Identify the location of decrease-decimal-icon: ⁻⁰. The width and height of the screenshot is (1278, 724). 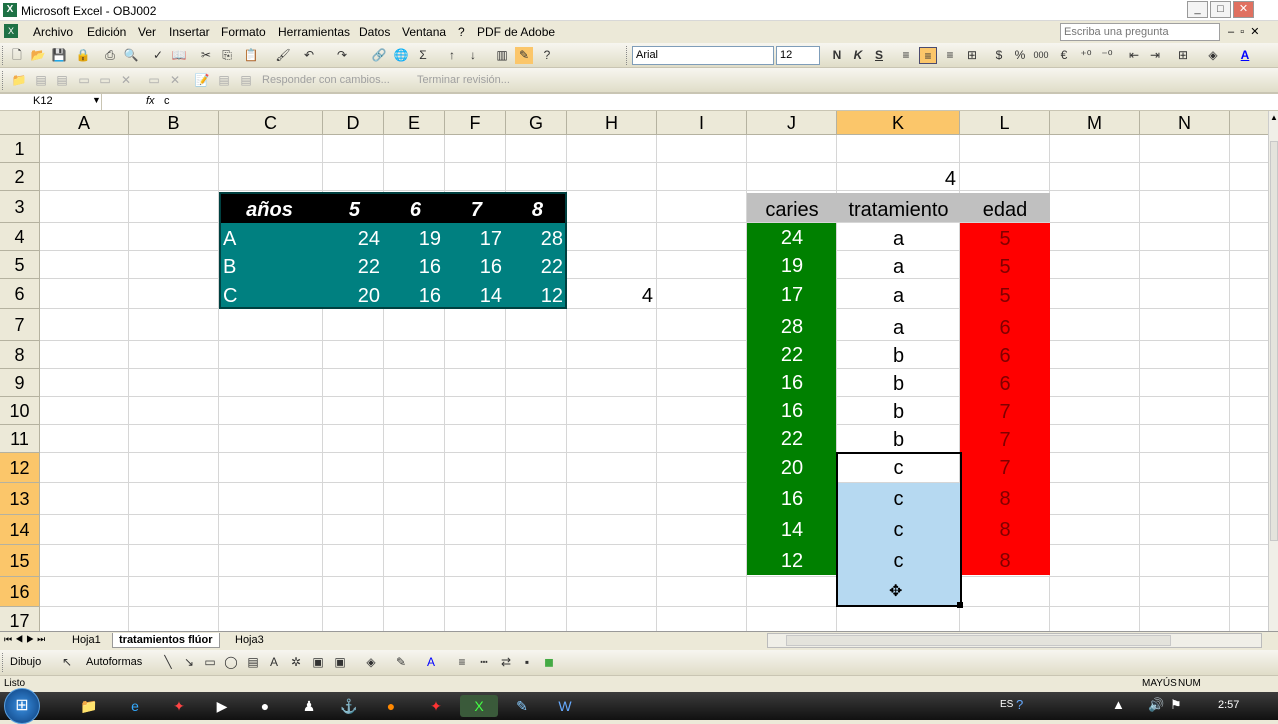
(1107, 55).